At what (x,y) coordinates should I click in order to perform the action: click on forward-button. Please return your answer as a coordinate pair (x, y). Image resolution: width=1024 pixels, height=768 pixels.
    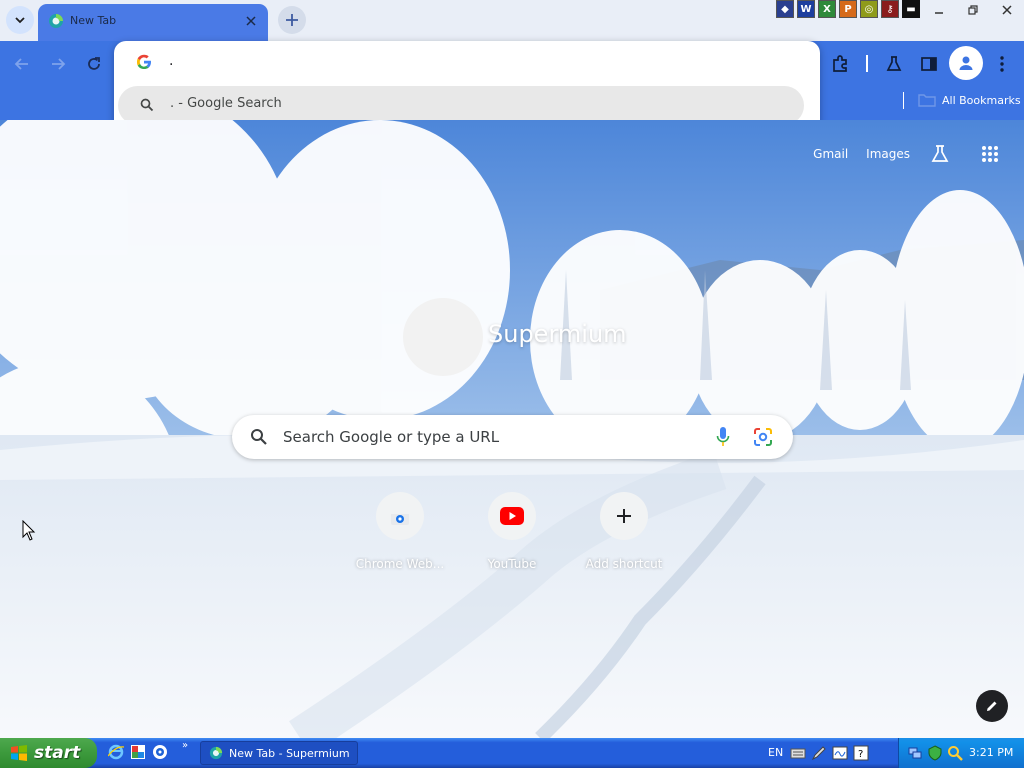
    Looking at the image, I should click on (58, 64).